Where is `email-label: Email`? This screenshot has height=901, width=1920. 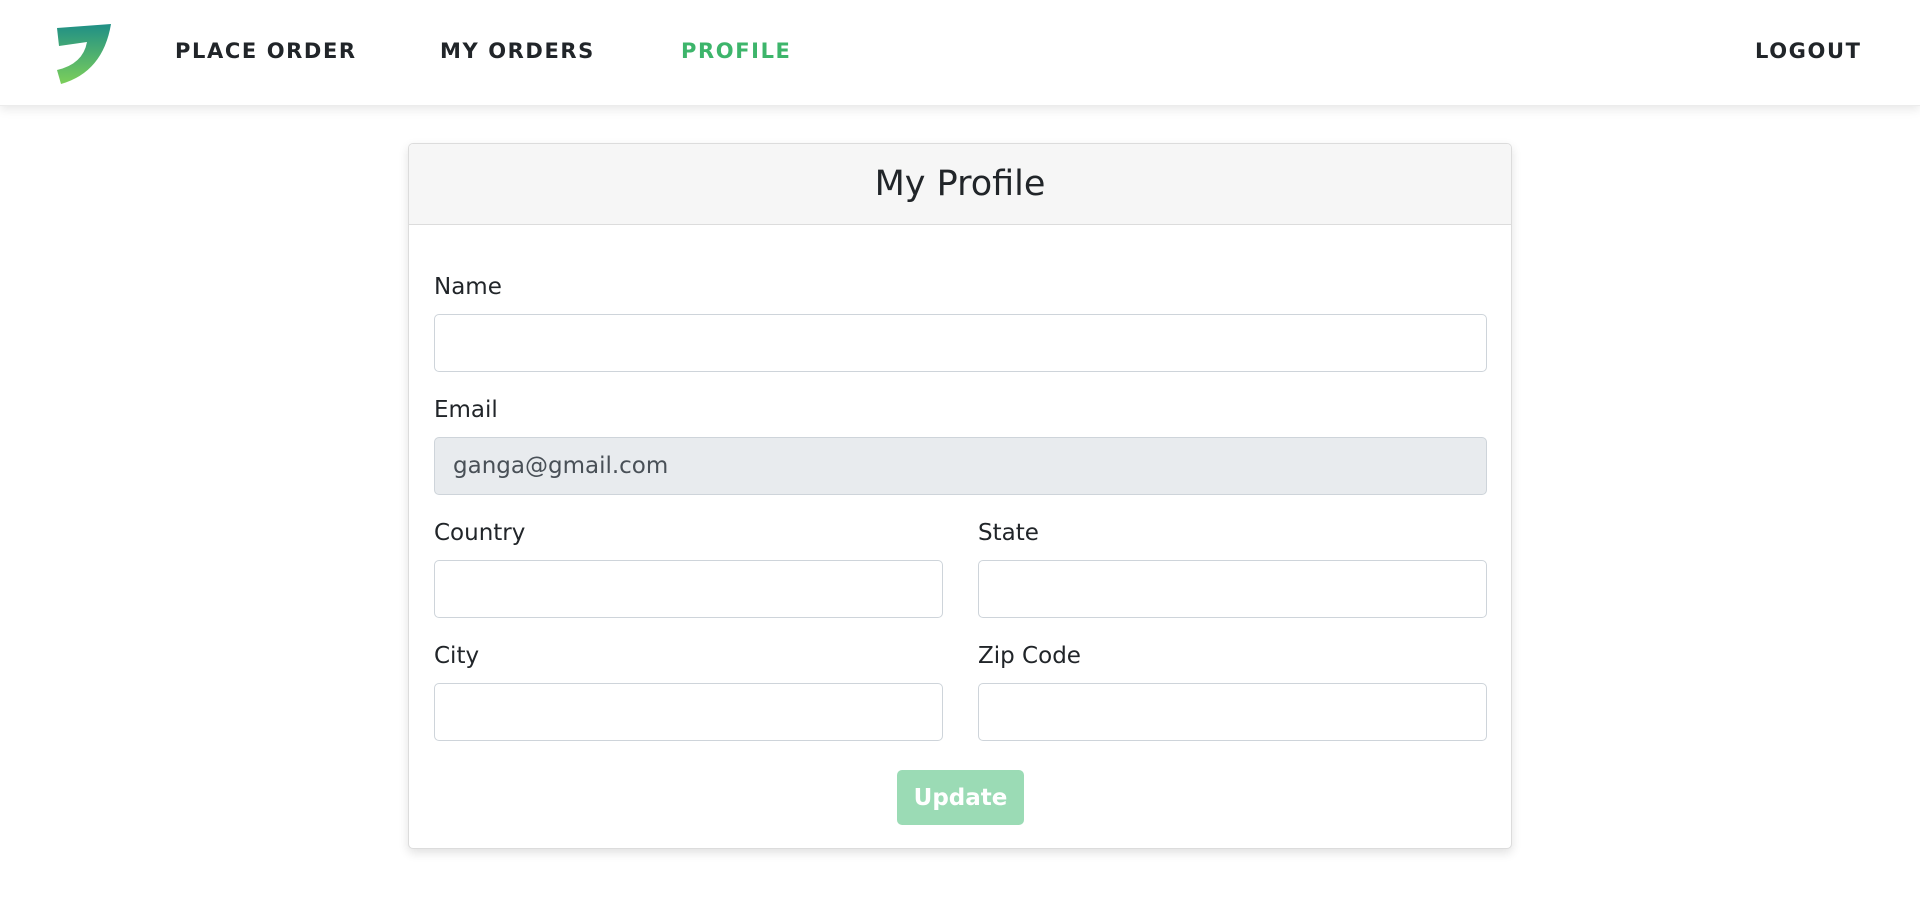 email-label: Email is located at coordinates (466, 410).